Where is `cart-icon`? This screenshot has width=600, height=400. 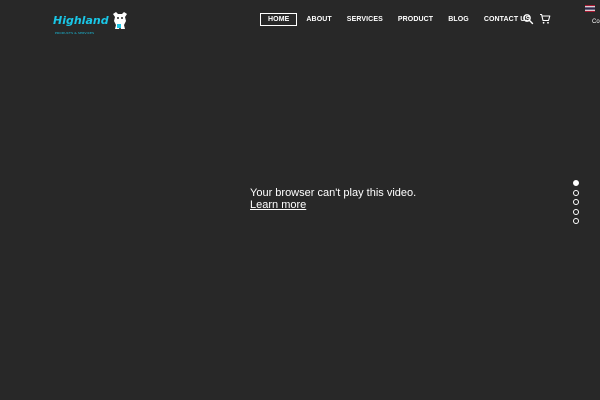 cart-icon is located at coordinates (545, 19).